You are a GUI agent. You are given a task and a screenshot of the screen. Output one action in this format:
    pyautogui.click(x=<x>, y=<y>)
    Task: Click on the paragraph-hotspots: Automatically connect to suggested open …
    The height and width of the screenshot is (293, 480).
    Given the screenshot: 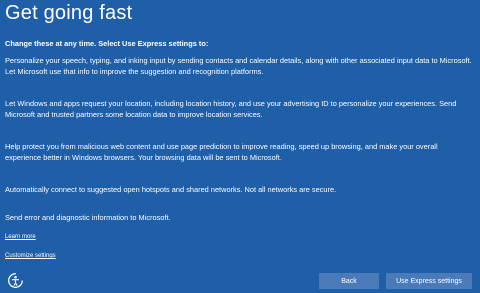 What is the action you would take?
    pyautogui.click(x=171, y=189)
    